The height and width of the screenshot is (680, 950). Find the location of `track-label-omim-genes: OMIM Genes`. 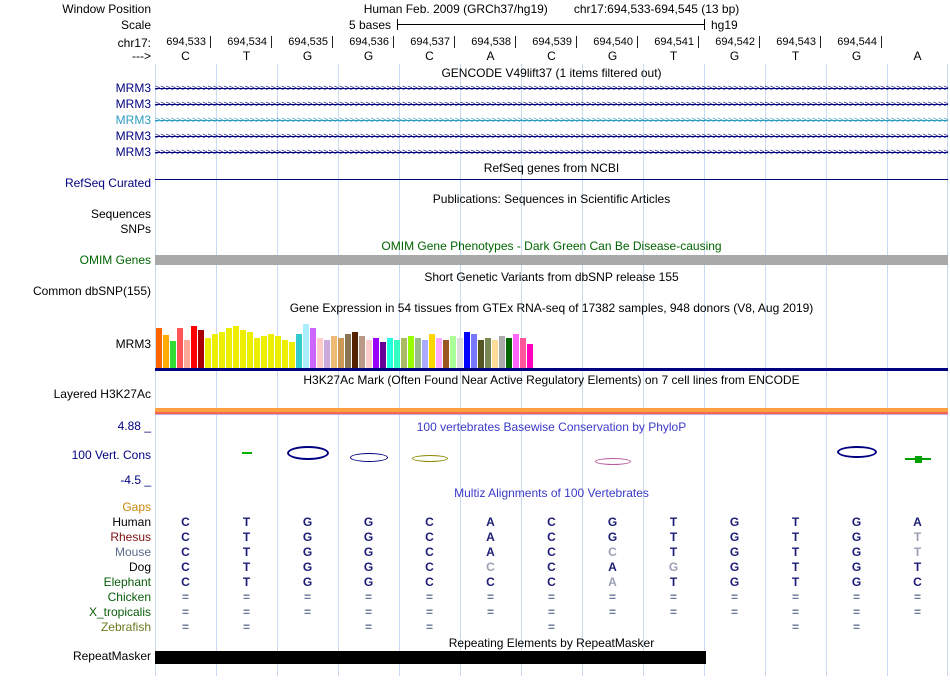

track-label-omim-genes: OMIM Genes is located at coordinates (75, 260).